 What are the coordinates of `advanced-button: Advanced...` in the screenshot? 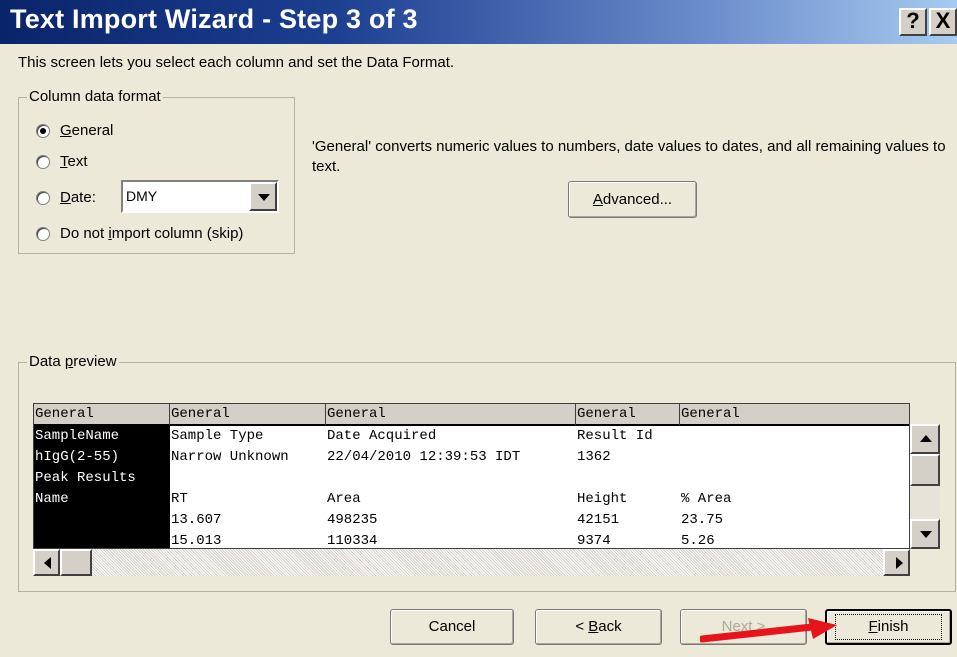 It's located at (632, 199).